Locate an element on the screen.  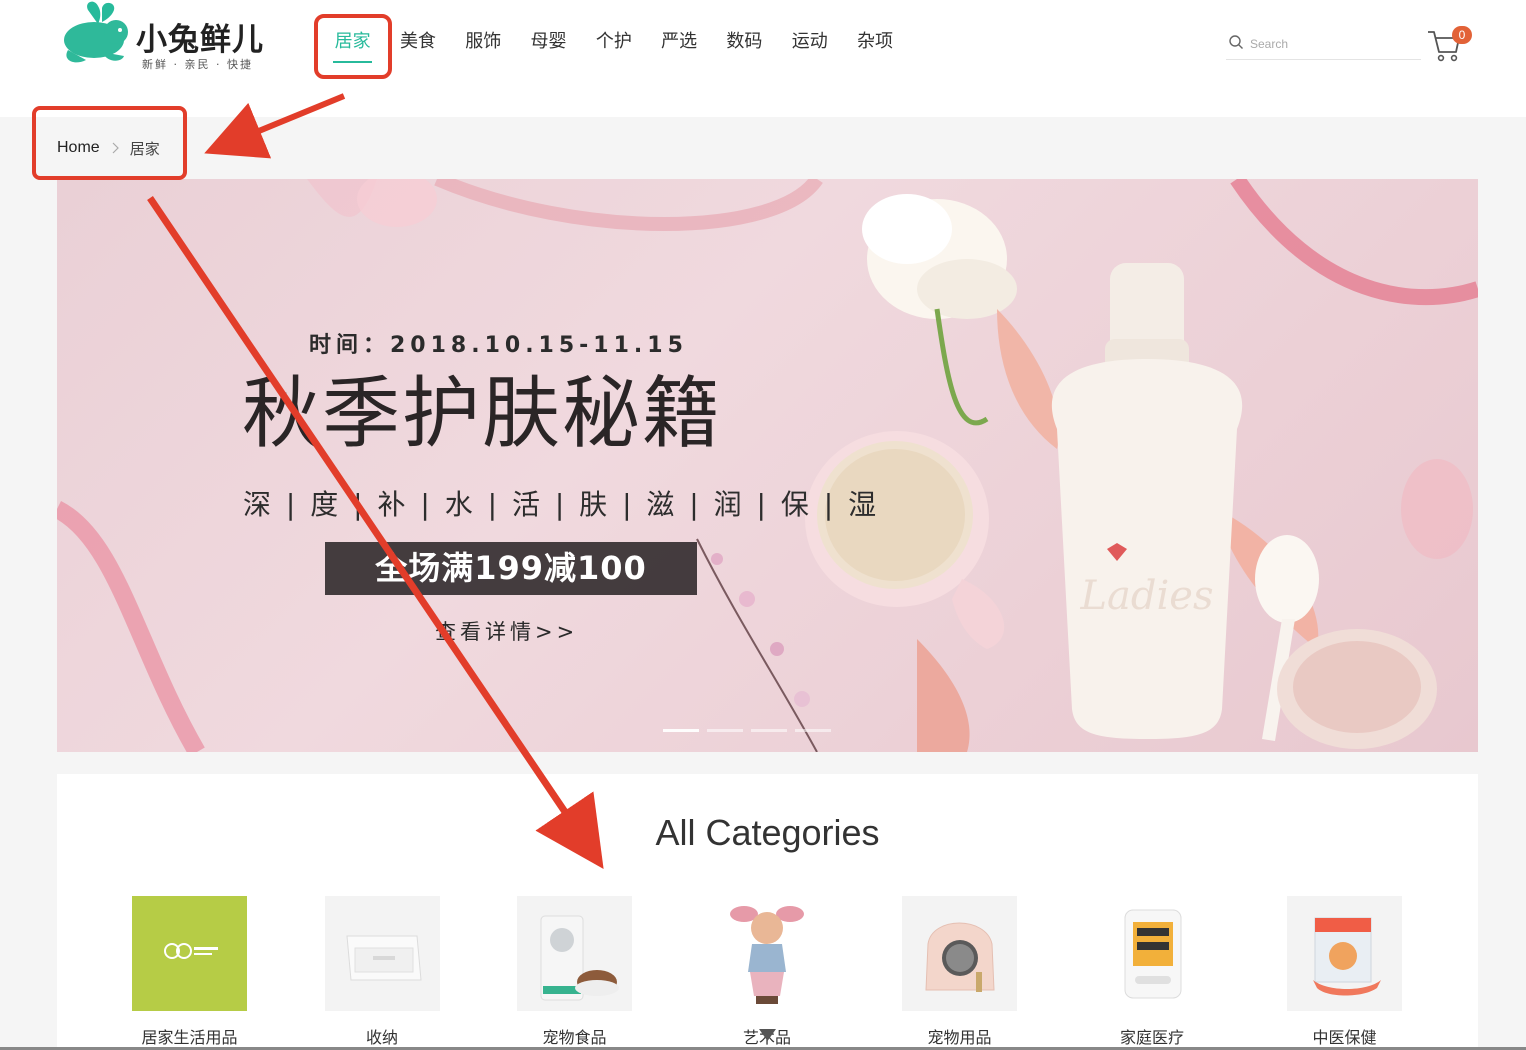
logo-subtitle: 新鲜 · 亲民 · 快捷 is located at coordinates (197, 64).